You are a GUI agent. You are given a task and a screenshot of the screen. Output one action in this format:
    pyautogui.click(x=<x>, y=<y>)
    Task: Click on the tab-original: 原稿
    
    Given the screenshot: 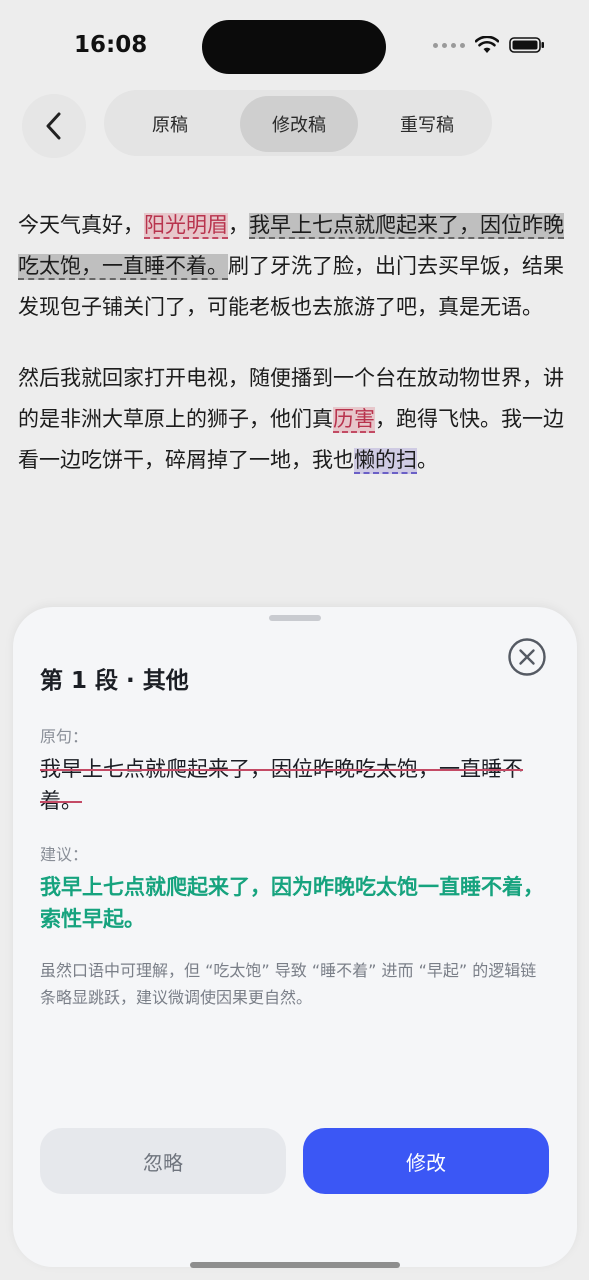 What is the action you would take?
    pyautogui.click(x=170, y=124)
    